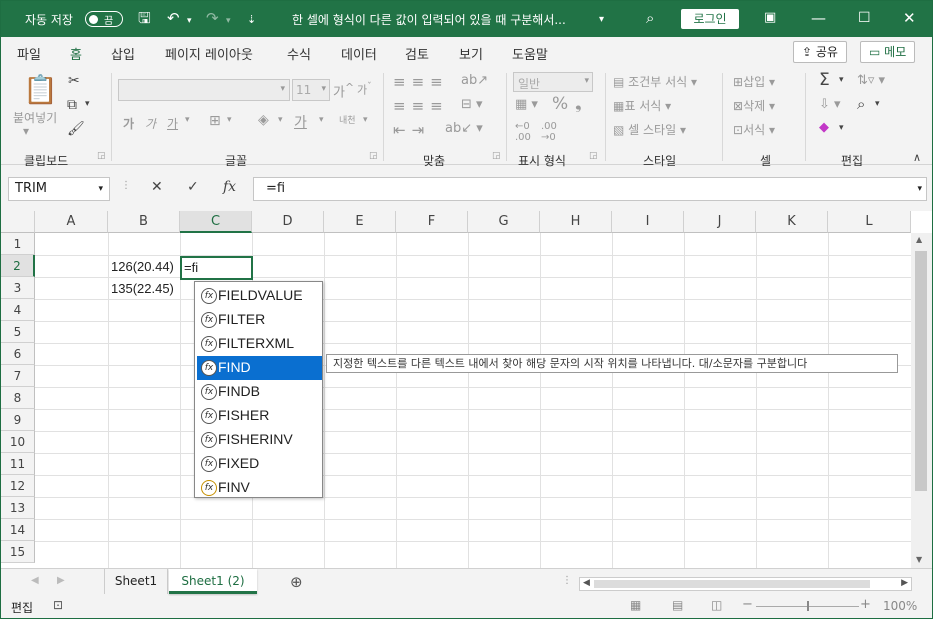 Image resolution: width=933 pixels, height=619 pixels. I want to click on percent-icon: %, so click(560, 104).